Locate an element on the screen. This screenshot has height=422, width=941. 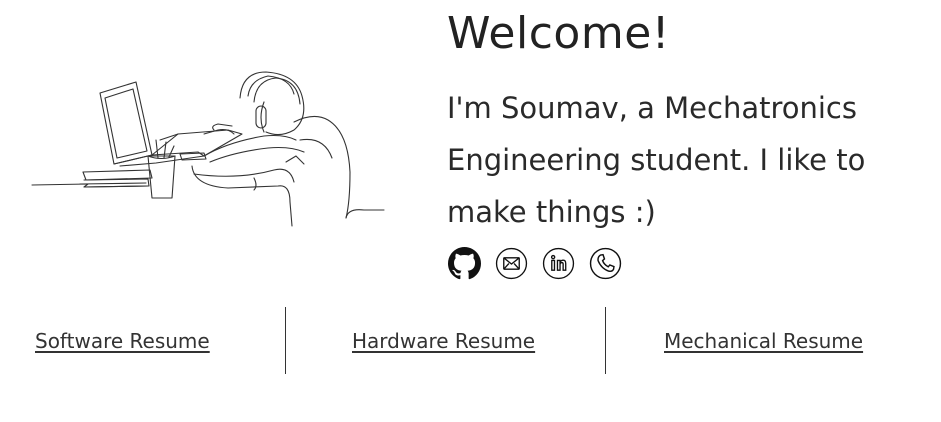
social-links is located at coordinates (541, 263).